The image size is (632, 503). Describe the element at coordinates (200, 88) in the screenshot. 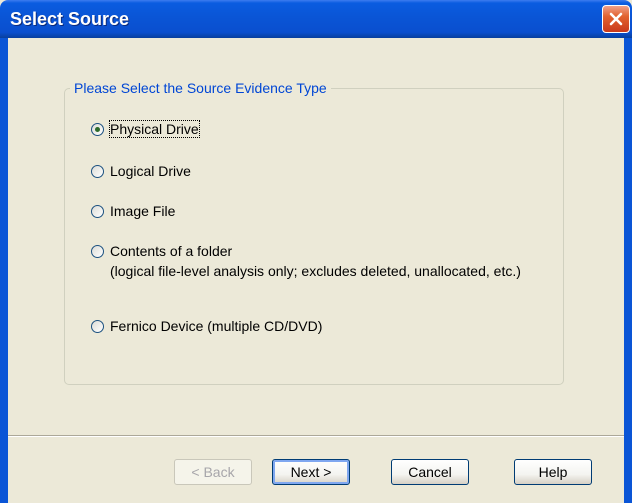

I see `group-legend: Please Select the Source Evidence Type` at that location.